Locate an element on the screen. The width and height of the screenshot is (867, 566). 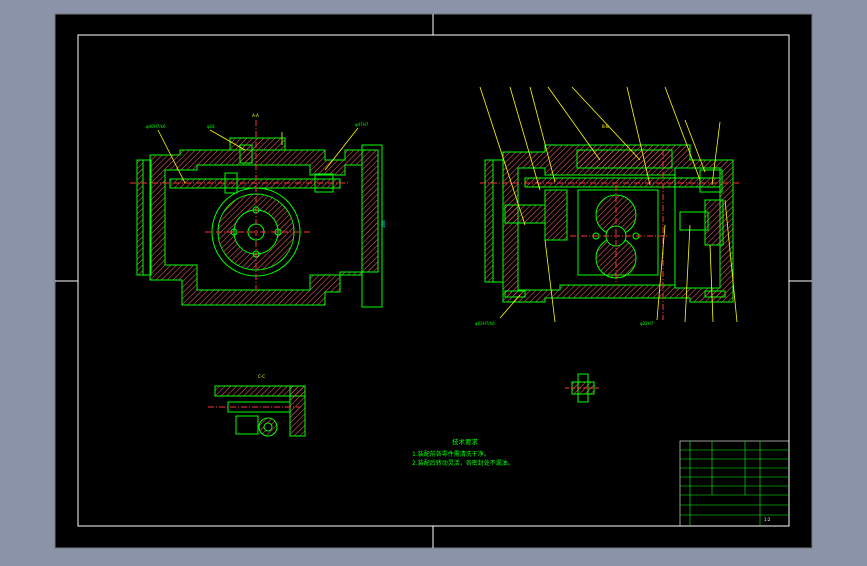
scale-text: 1:2 is located at coordinates (767, 519).